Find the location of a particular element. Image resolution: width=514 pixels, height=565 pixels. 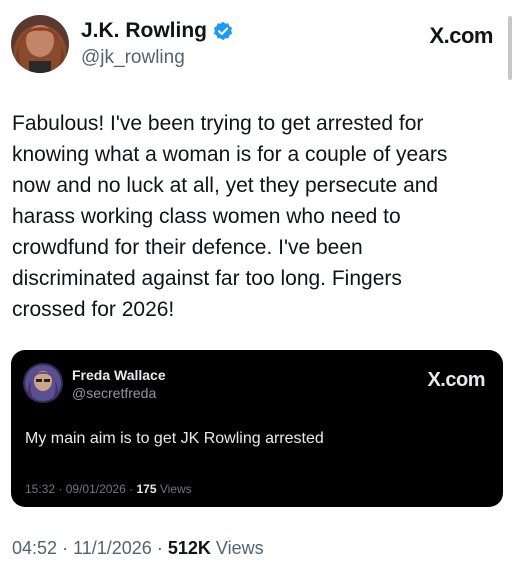

quoted-author-handle: @secretfreda is located at coordinates (119, 393).